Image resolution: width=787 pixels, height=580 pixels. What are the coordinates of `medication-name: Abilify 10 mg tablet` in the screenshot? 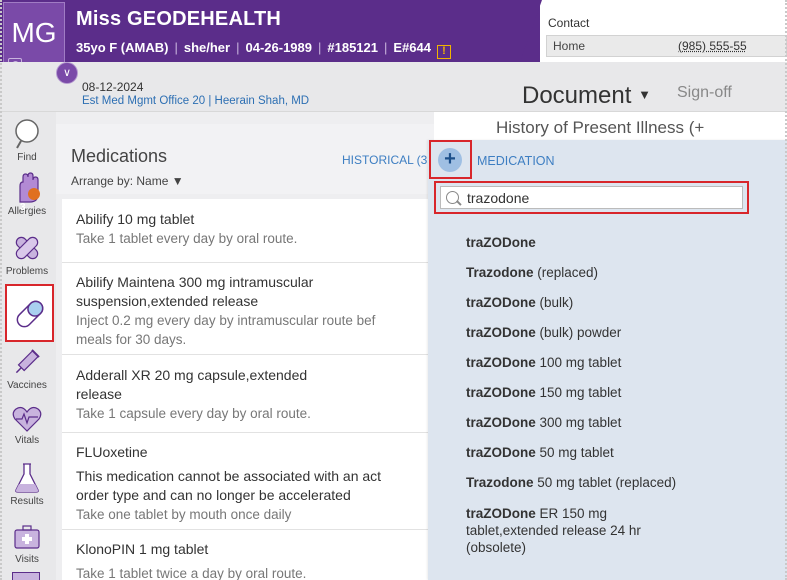 It's located at (135, 219).